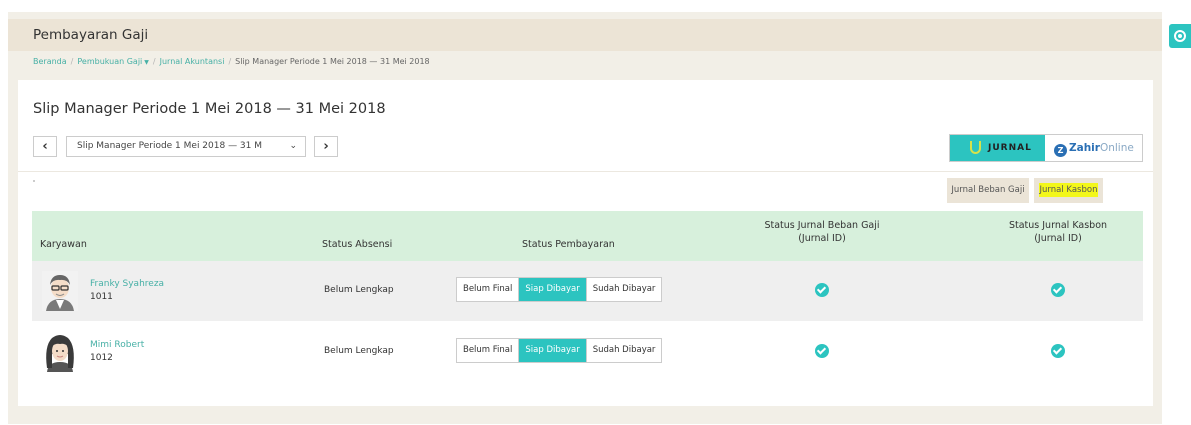 Image resolution: width=1191 pixels, height=425 pixels. I want to click on employee-id: 1012, so click(101, 358).